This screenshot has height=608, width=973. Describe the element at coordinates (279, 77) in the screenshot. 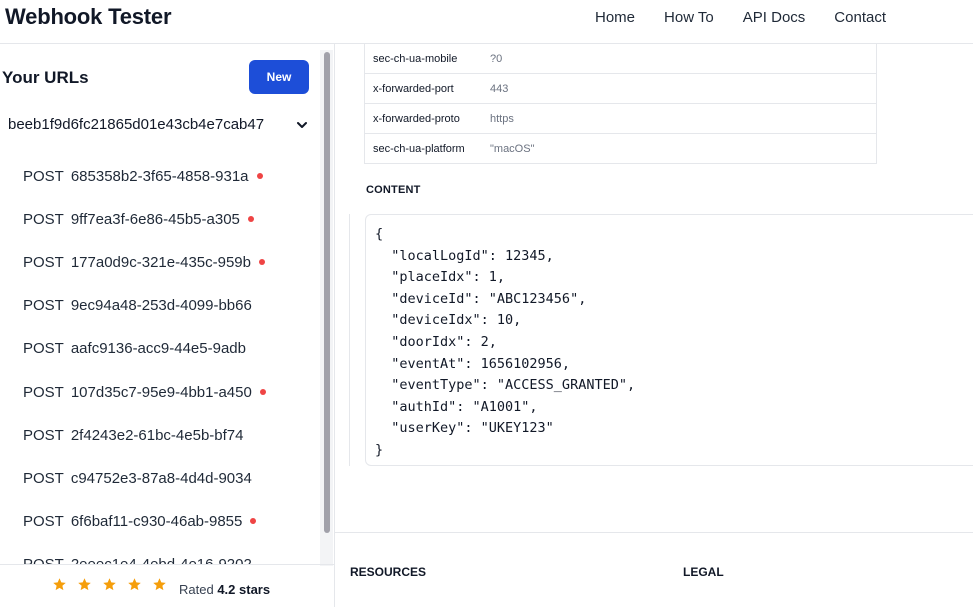

I see `new-url-button: New` at that location.